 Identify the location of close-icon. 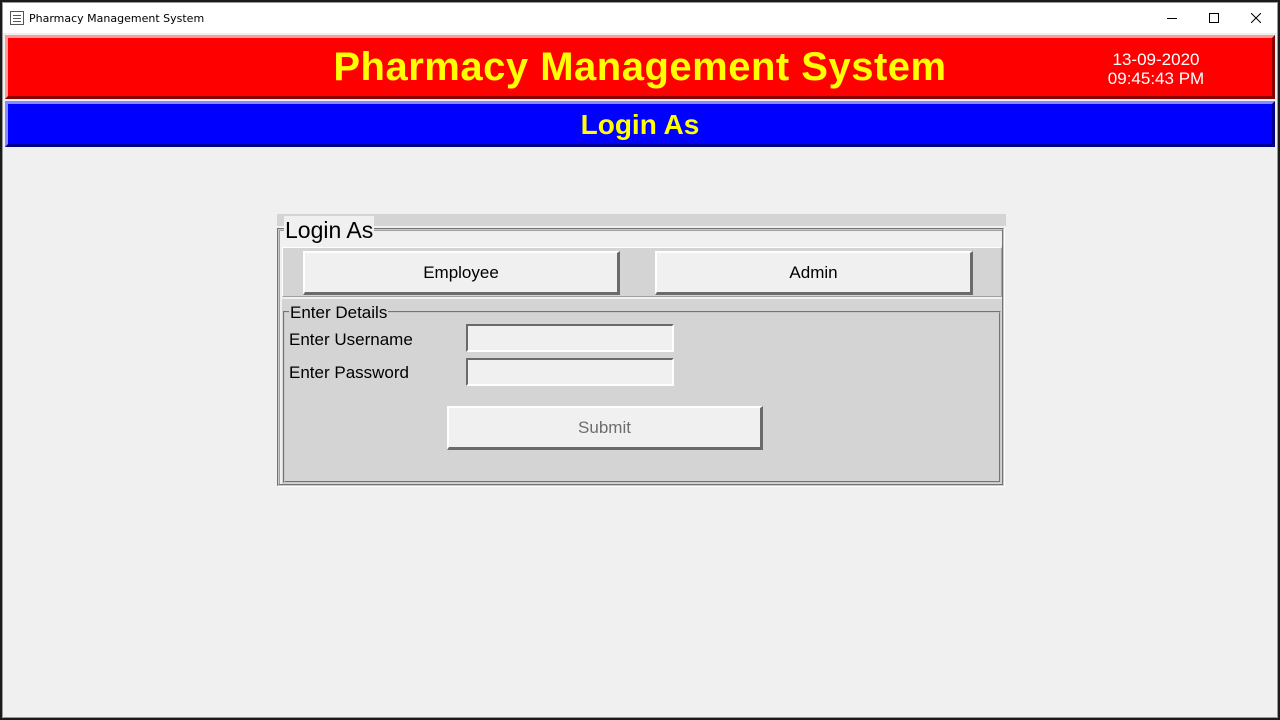
(1256, 18).